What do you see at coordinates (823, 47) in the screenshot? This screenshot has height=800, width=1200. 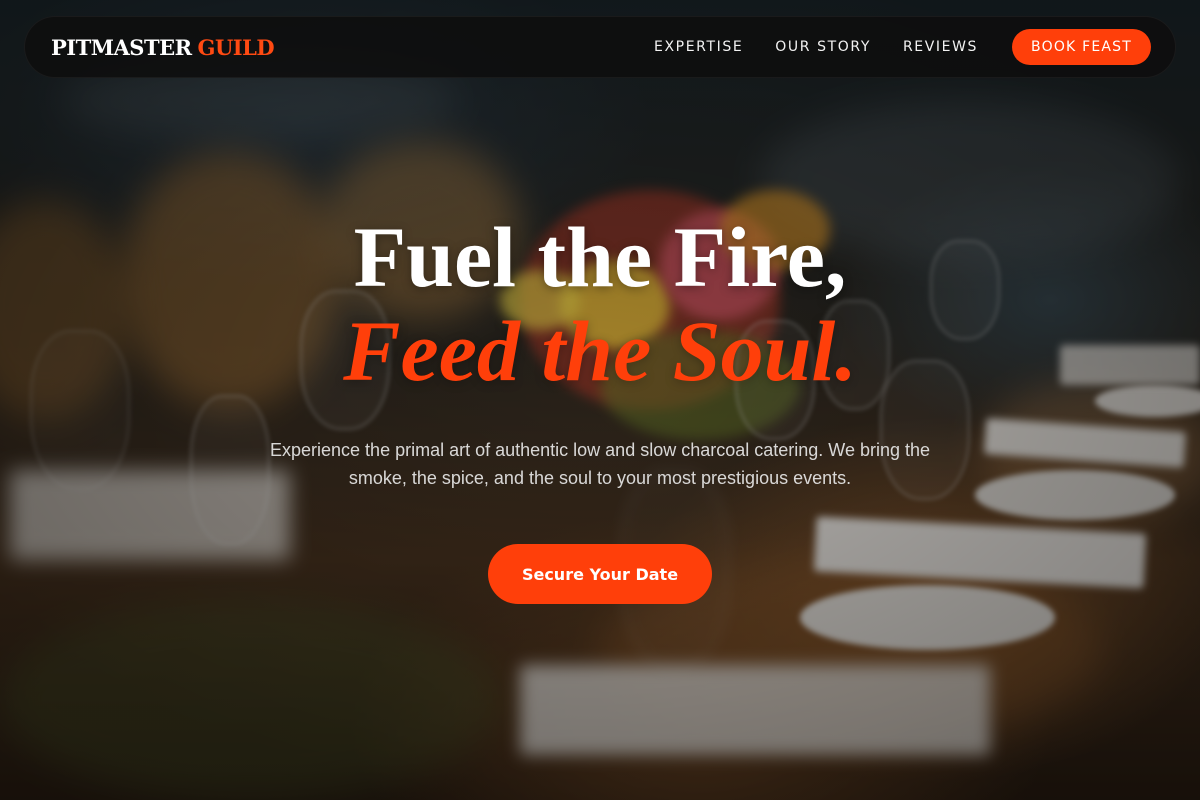 I see `nav-link-our-story: OUR STORY` at bounding box center [823, 47].